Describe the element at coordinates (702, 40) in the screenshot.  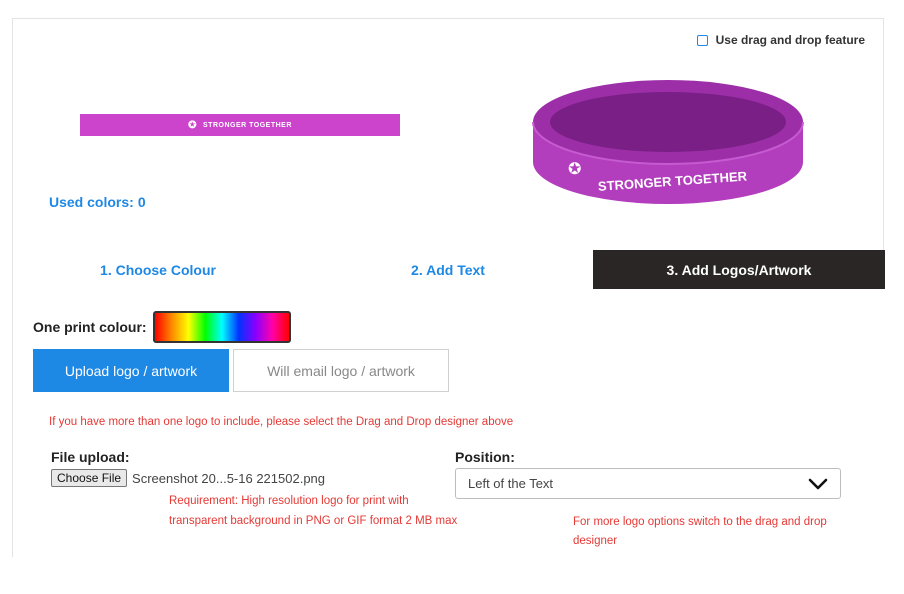
I see `drag-drop-checkbox` at that location.